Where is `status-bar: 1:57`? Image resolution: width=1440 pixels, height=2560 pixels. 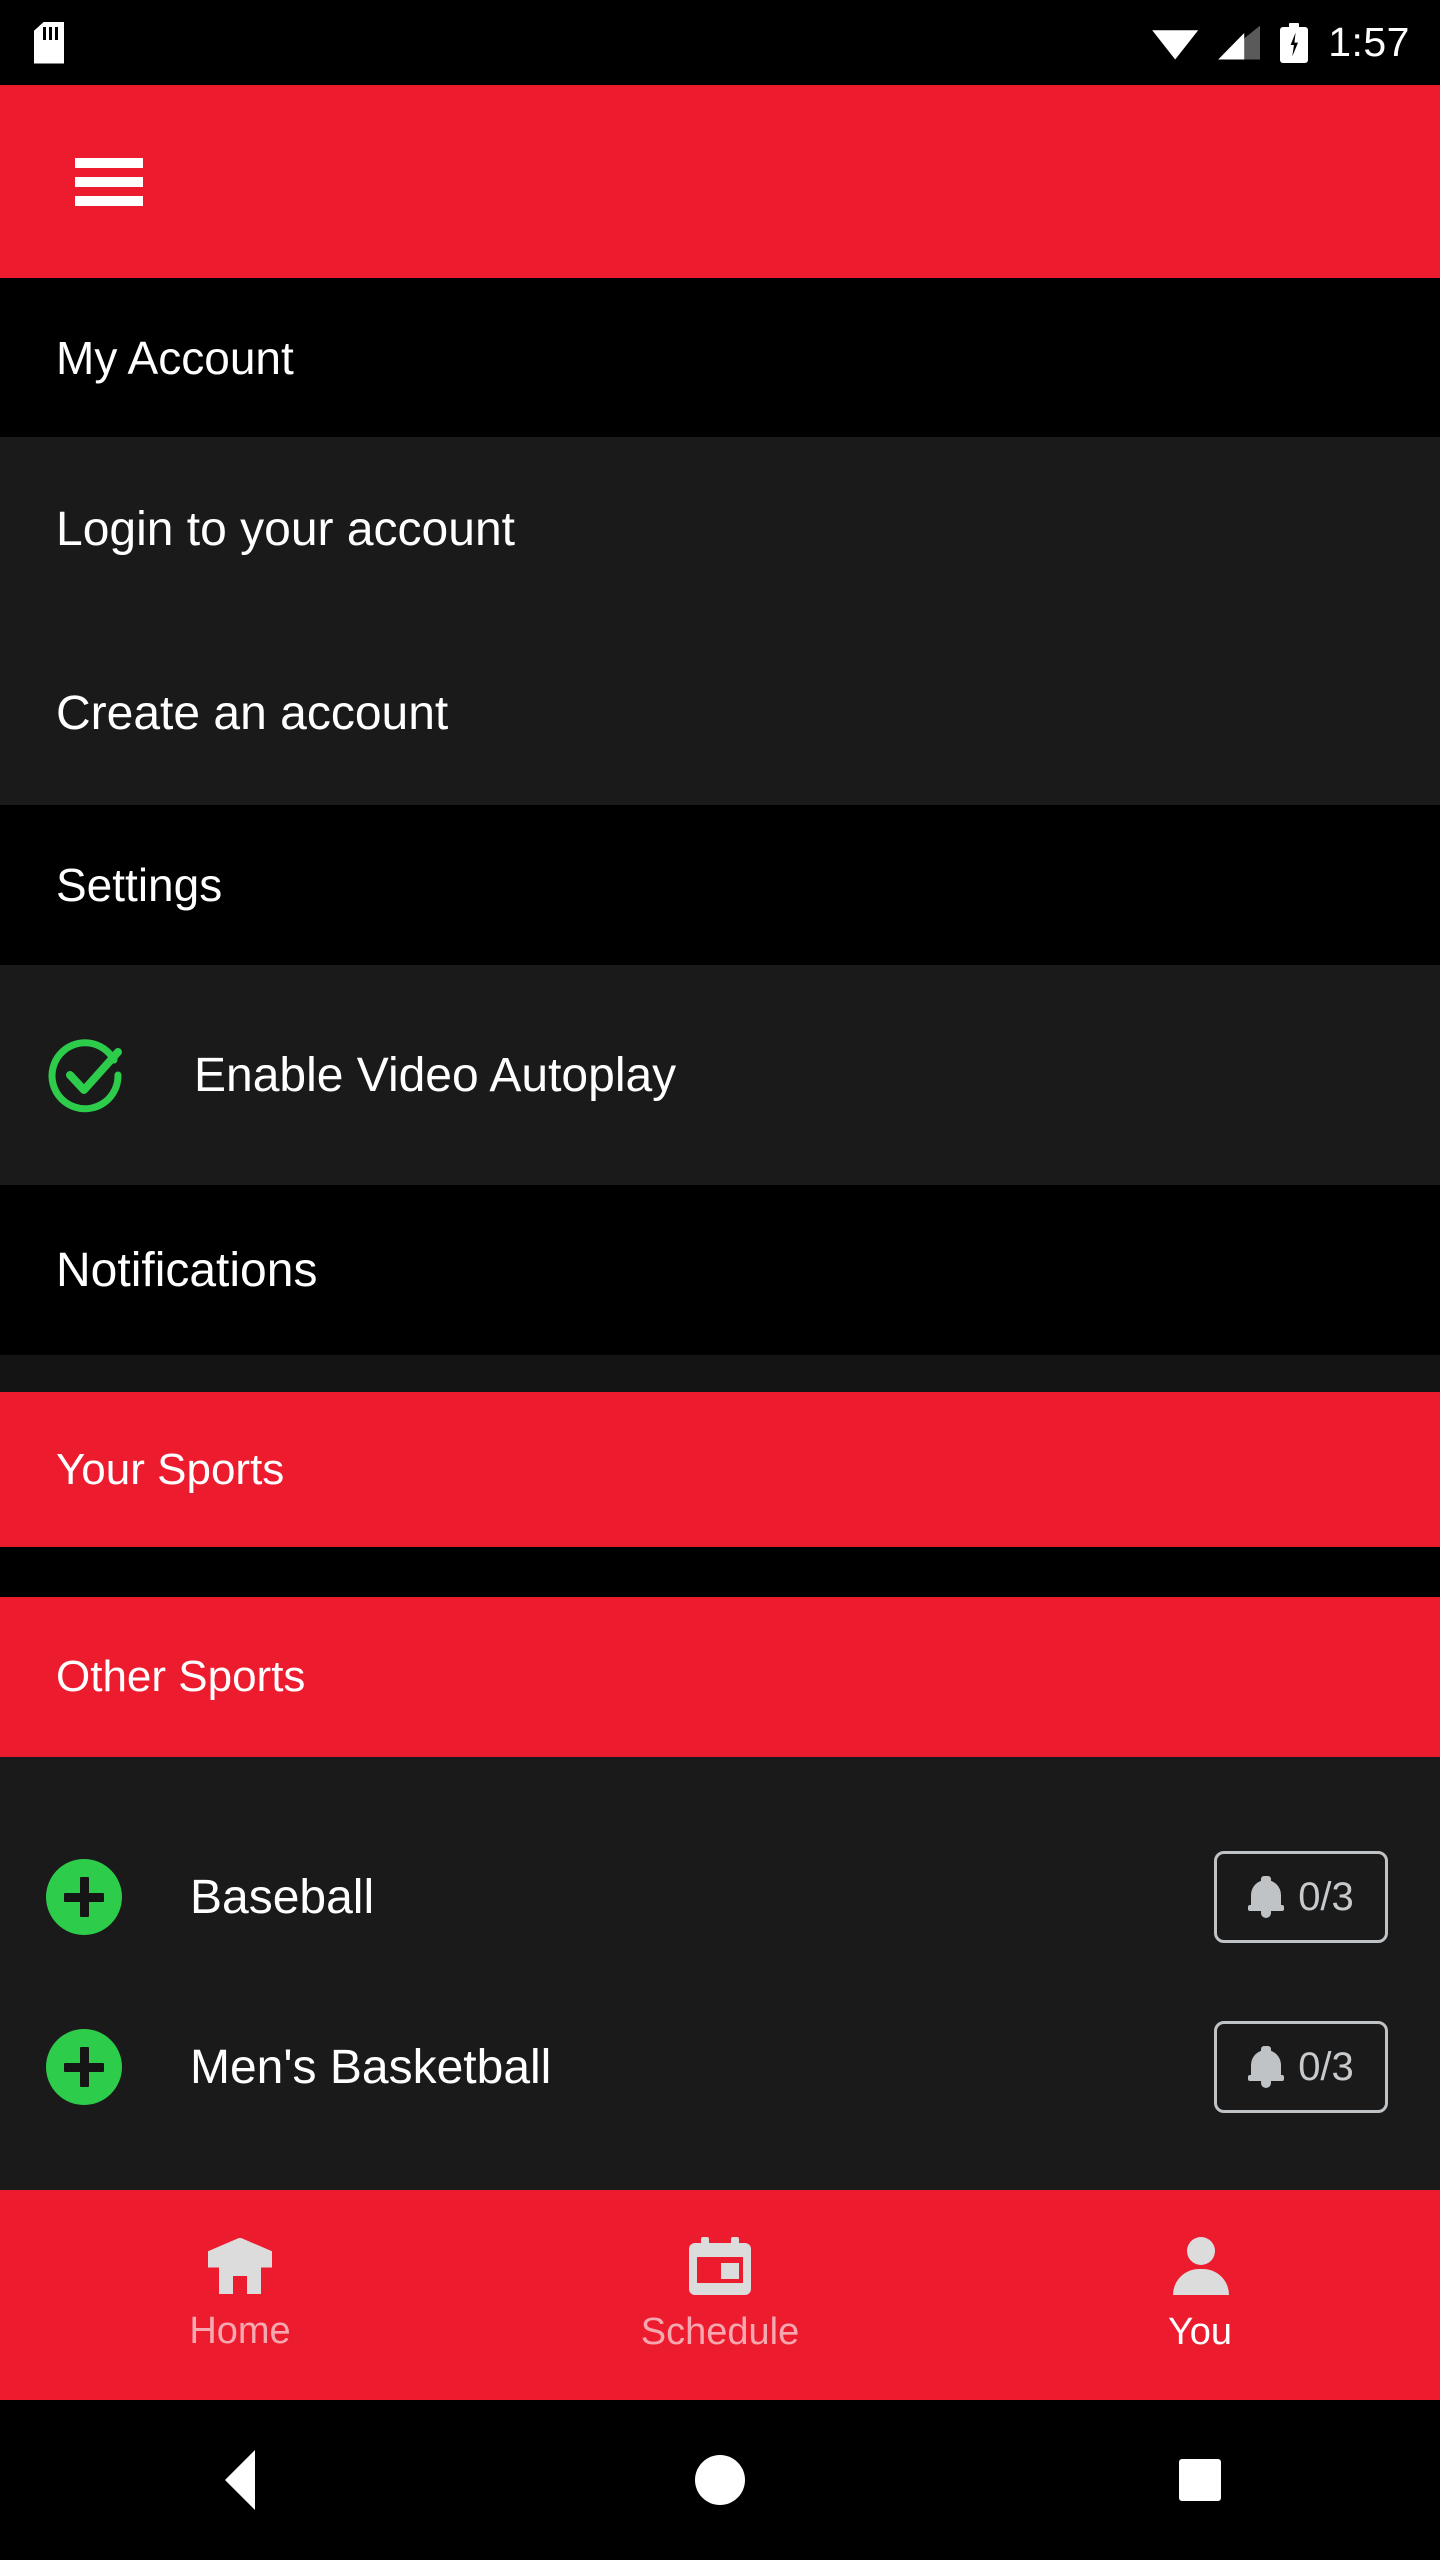
status-bar: 1:57 is located at coordinates (720, 42).